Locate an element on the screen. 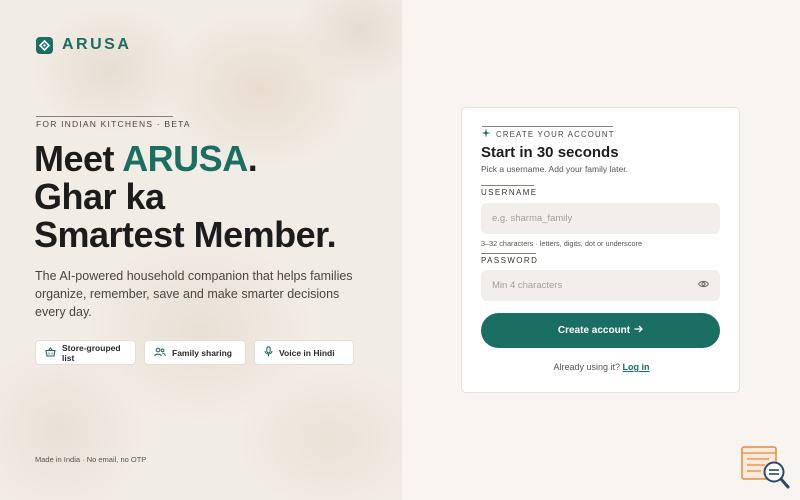 This screenshot has width=800, height=500. headline-line-1: Meet ARUSA. is located at coordinates (146, 158).